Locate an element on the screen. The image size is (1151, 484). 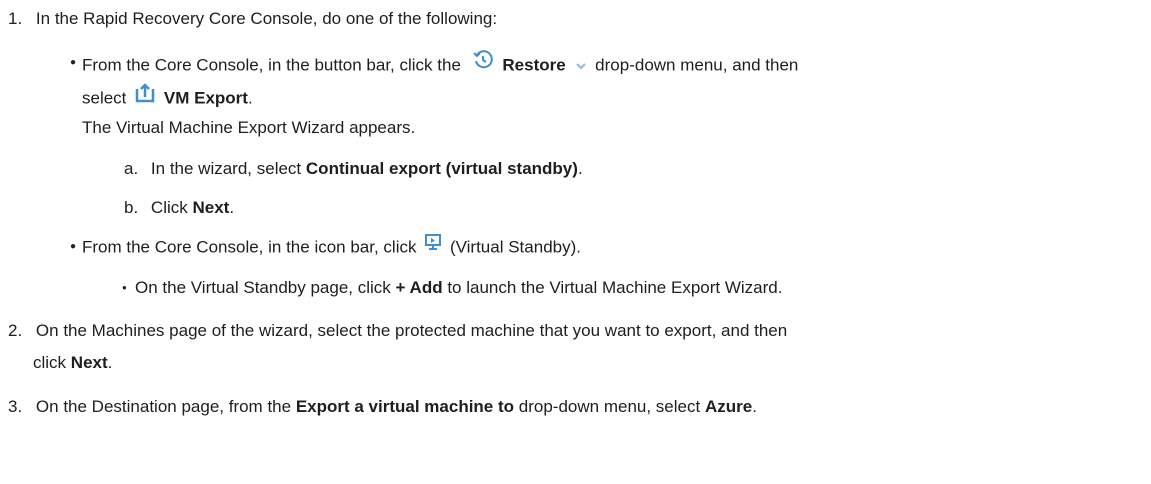
substep-b: b. Click Next. is located at coordinates (179, 207).